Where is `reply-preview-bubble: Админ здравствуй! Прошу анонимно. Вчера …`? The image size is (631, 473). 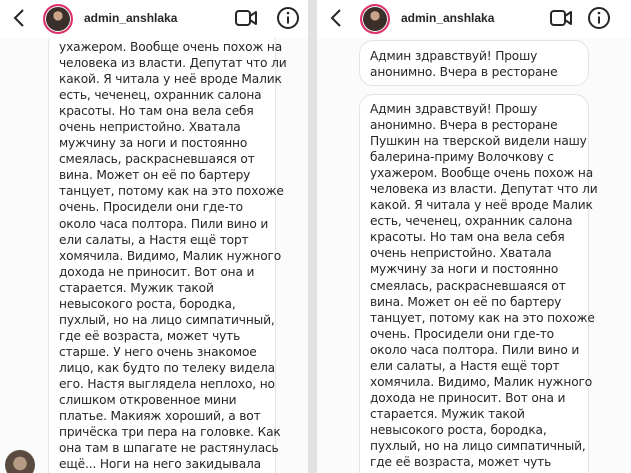
reply-preview-bubble: Админ здравствуй! Прошу анонимно. Вчера … is located at coordinates (474, 63).